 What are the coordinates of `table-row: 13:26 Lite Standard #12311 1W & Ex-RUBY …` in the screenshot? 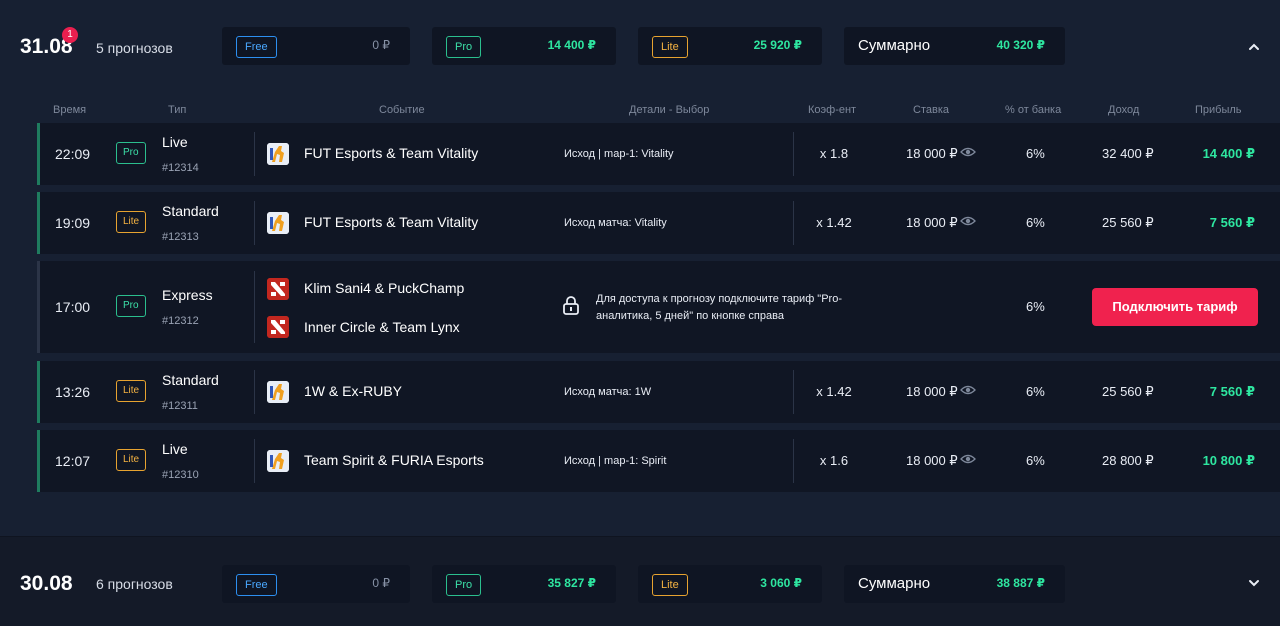 It's located at (658, 392).